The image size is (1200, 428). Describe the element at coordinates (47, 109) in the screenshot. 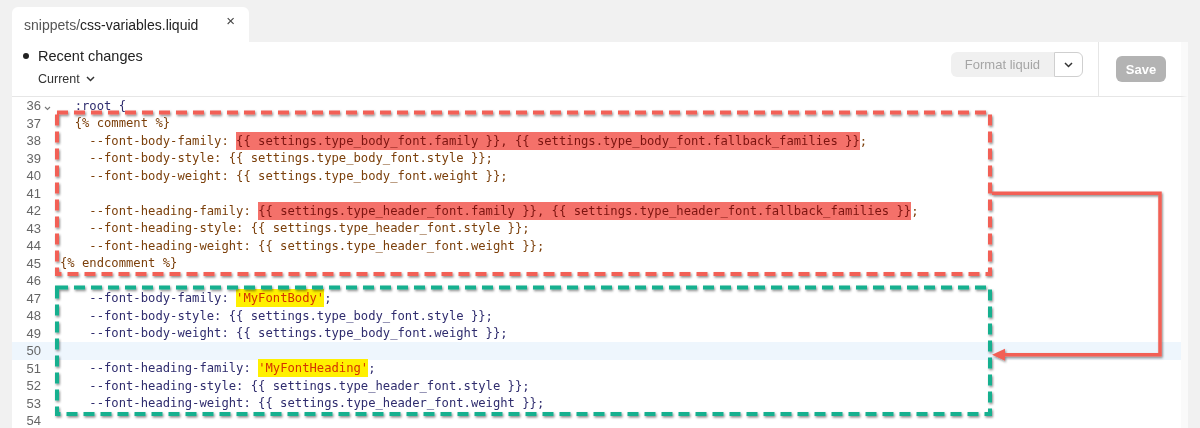

I see `fold-chevron-icon` at that location.